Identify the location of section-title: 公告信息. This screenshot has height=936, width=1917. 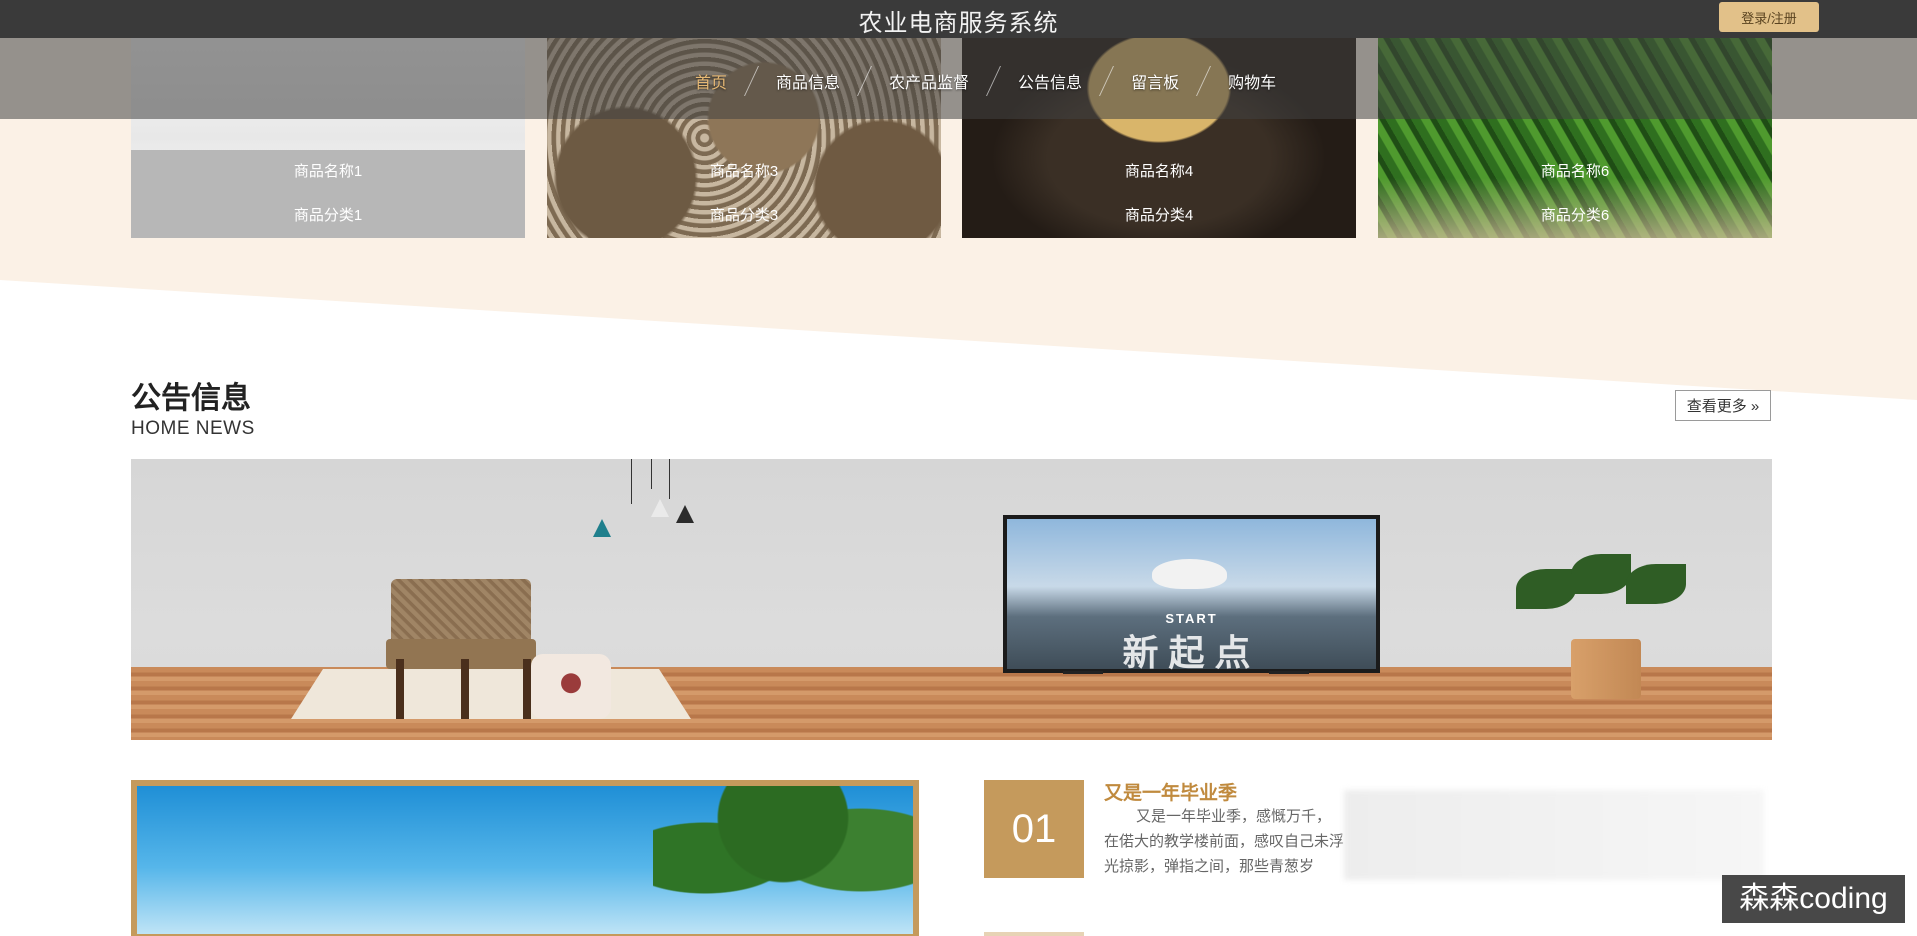
(191, 398).